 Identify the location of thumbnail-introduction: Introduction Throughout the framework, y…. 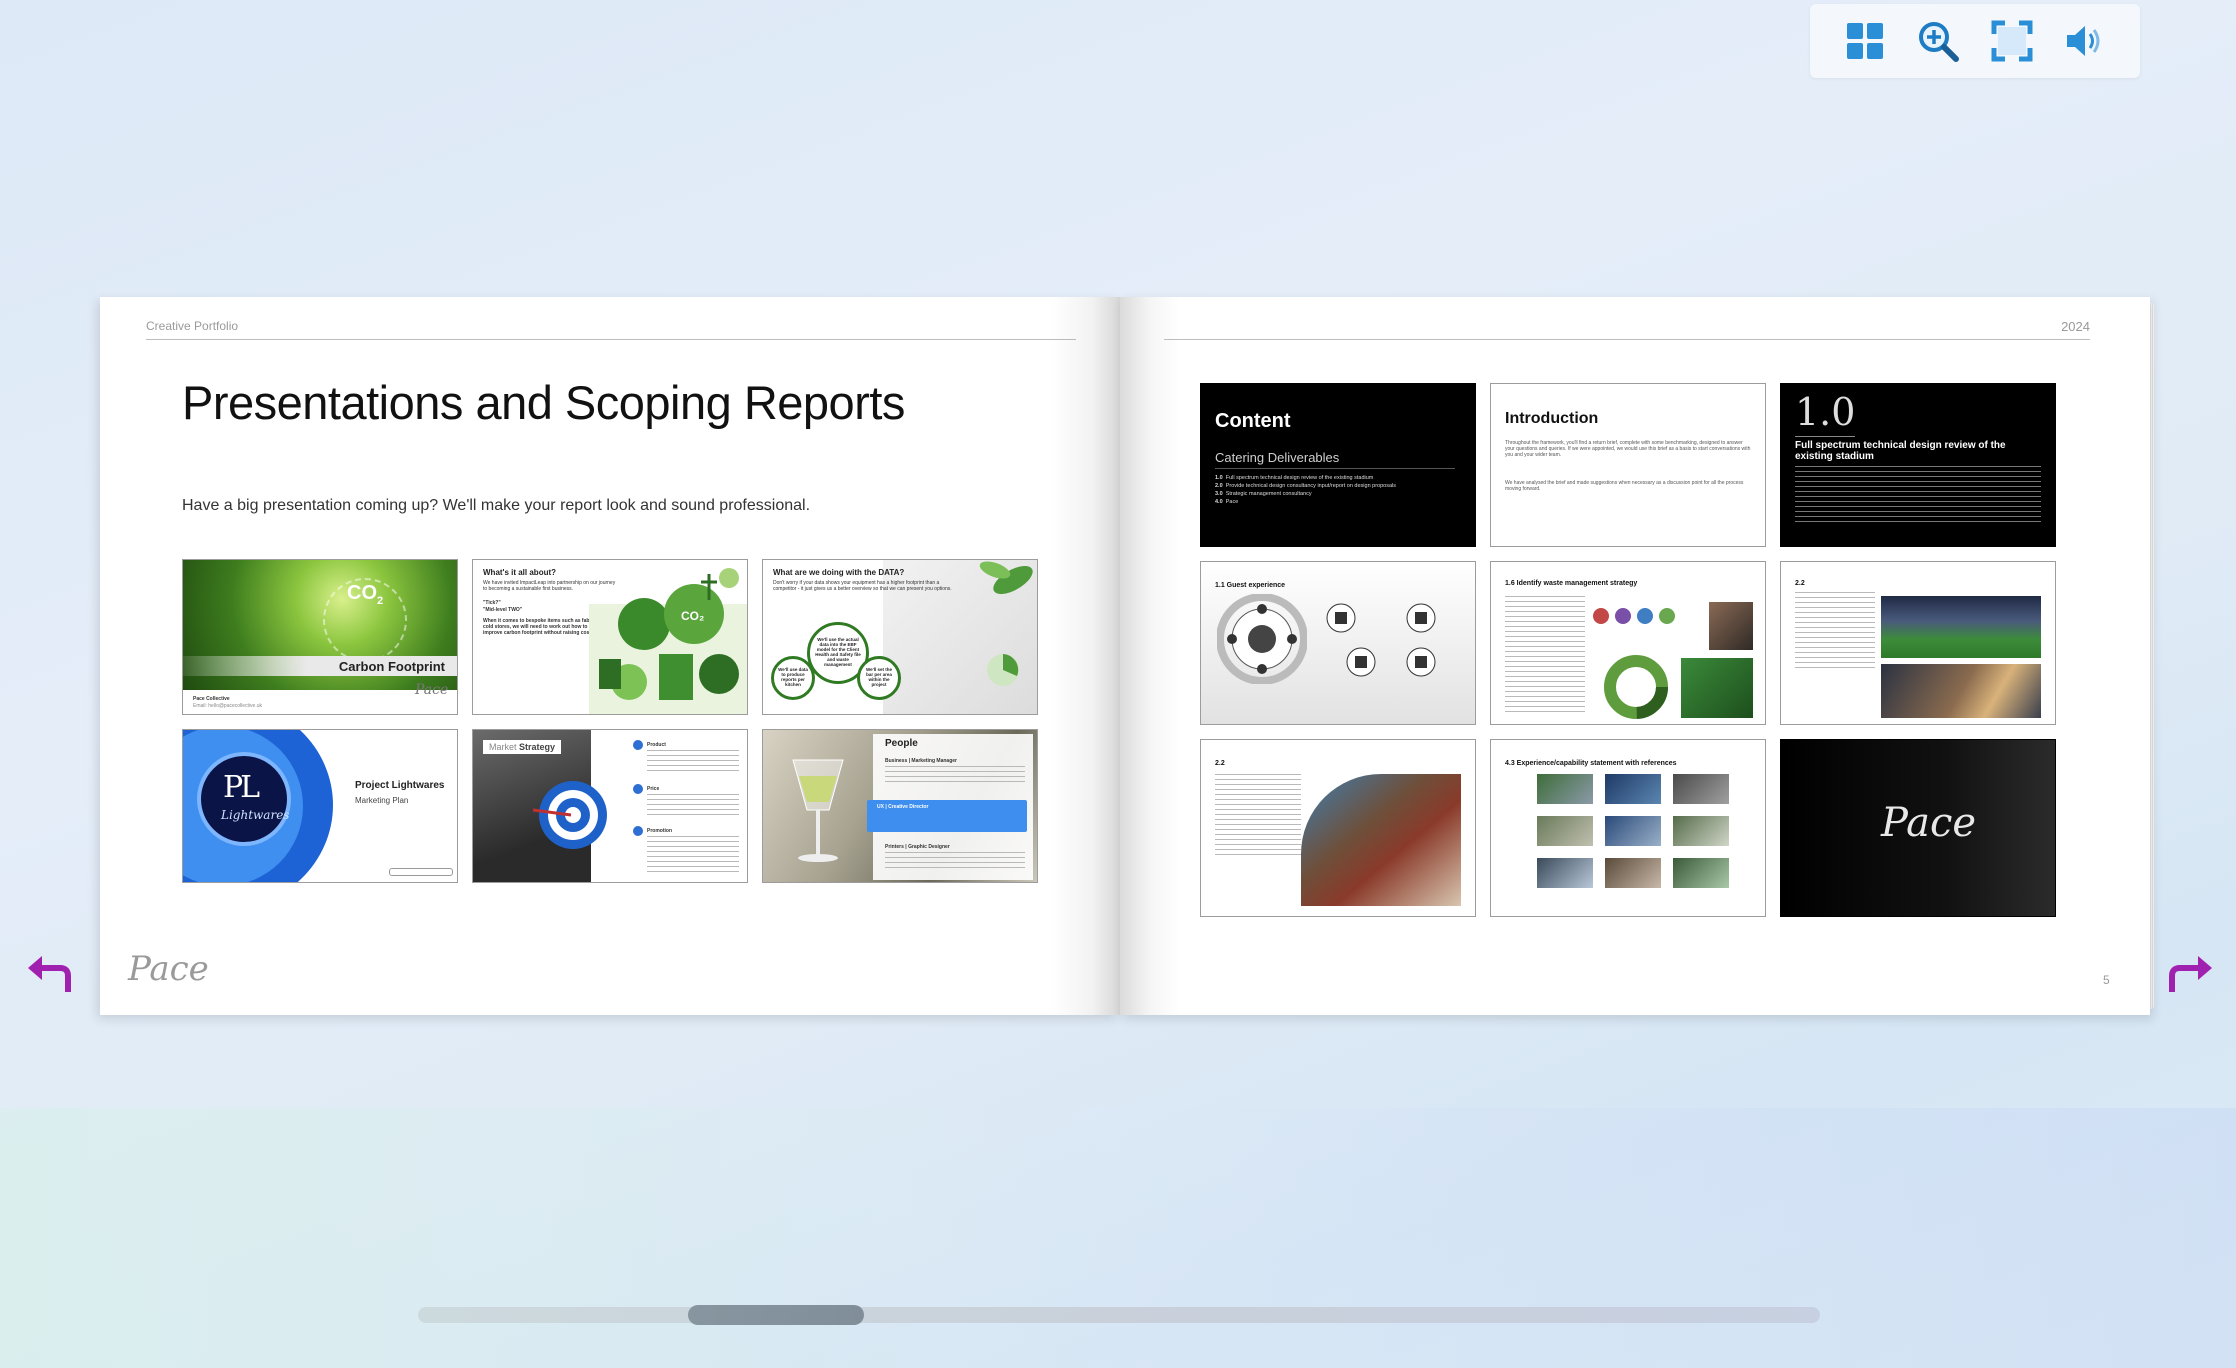
(1628, 465).